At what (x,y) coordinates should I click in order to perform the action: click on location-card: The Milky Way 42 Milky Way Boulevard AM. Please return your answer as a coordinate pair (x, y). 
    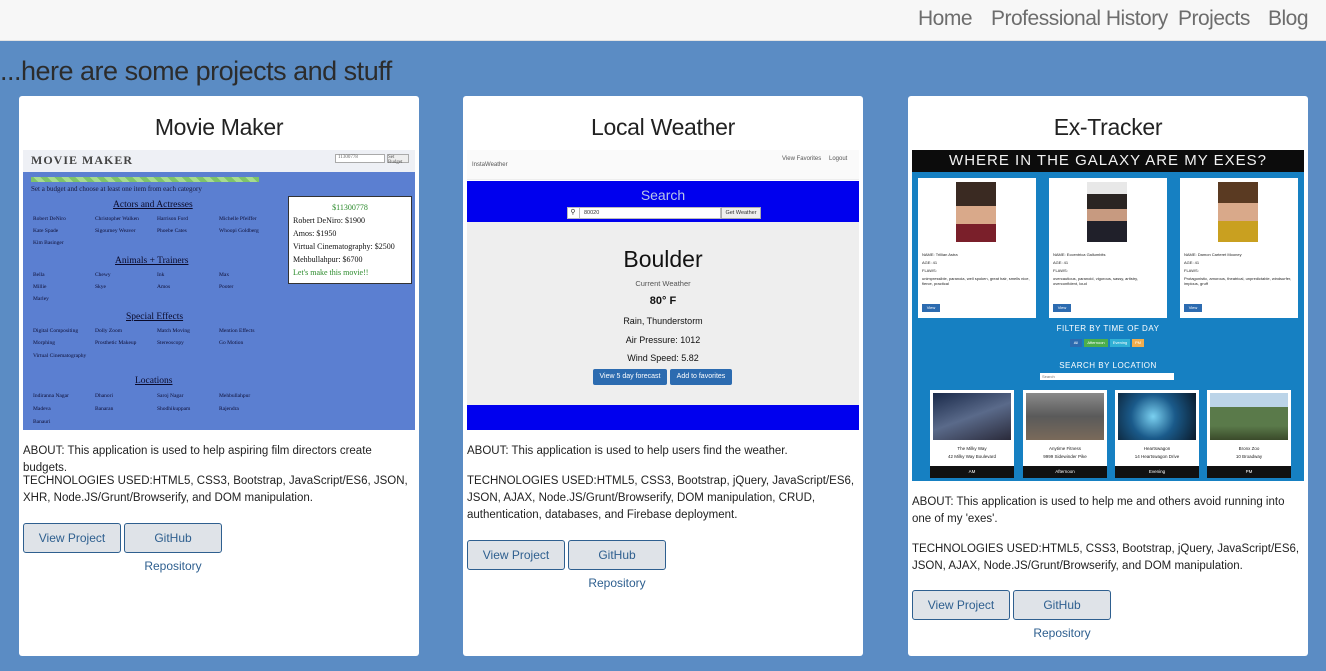
    Looking at the image, I should click on (972, 434).